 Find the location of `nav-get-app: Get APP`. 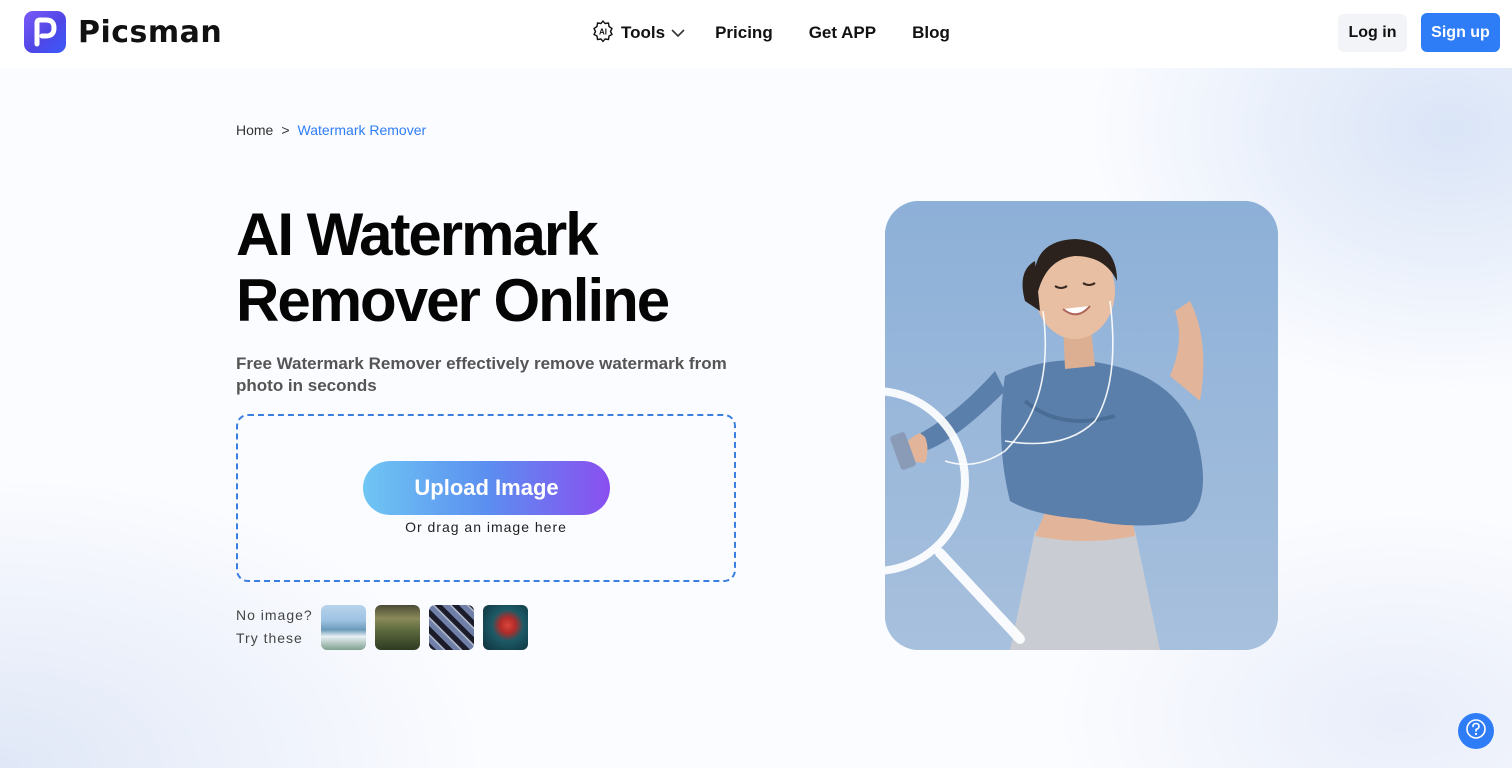

nav-get-app: Get APP is located at coordinates (842, 33).